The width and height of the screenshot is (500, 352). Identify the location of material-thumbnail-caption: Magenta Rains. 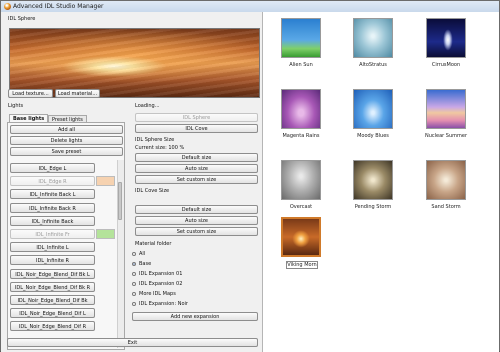
(301, 136).